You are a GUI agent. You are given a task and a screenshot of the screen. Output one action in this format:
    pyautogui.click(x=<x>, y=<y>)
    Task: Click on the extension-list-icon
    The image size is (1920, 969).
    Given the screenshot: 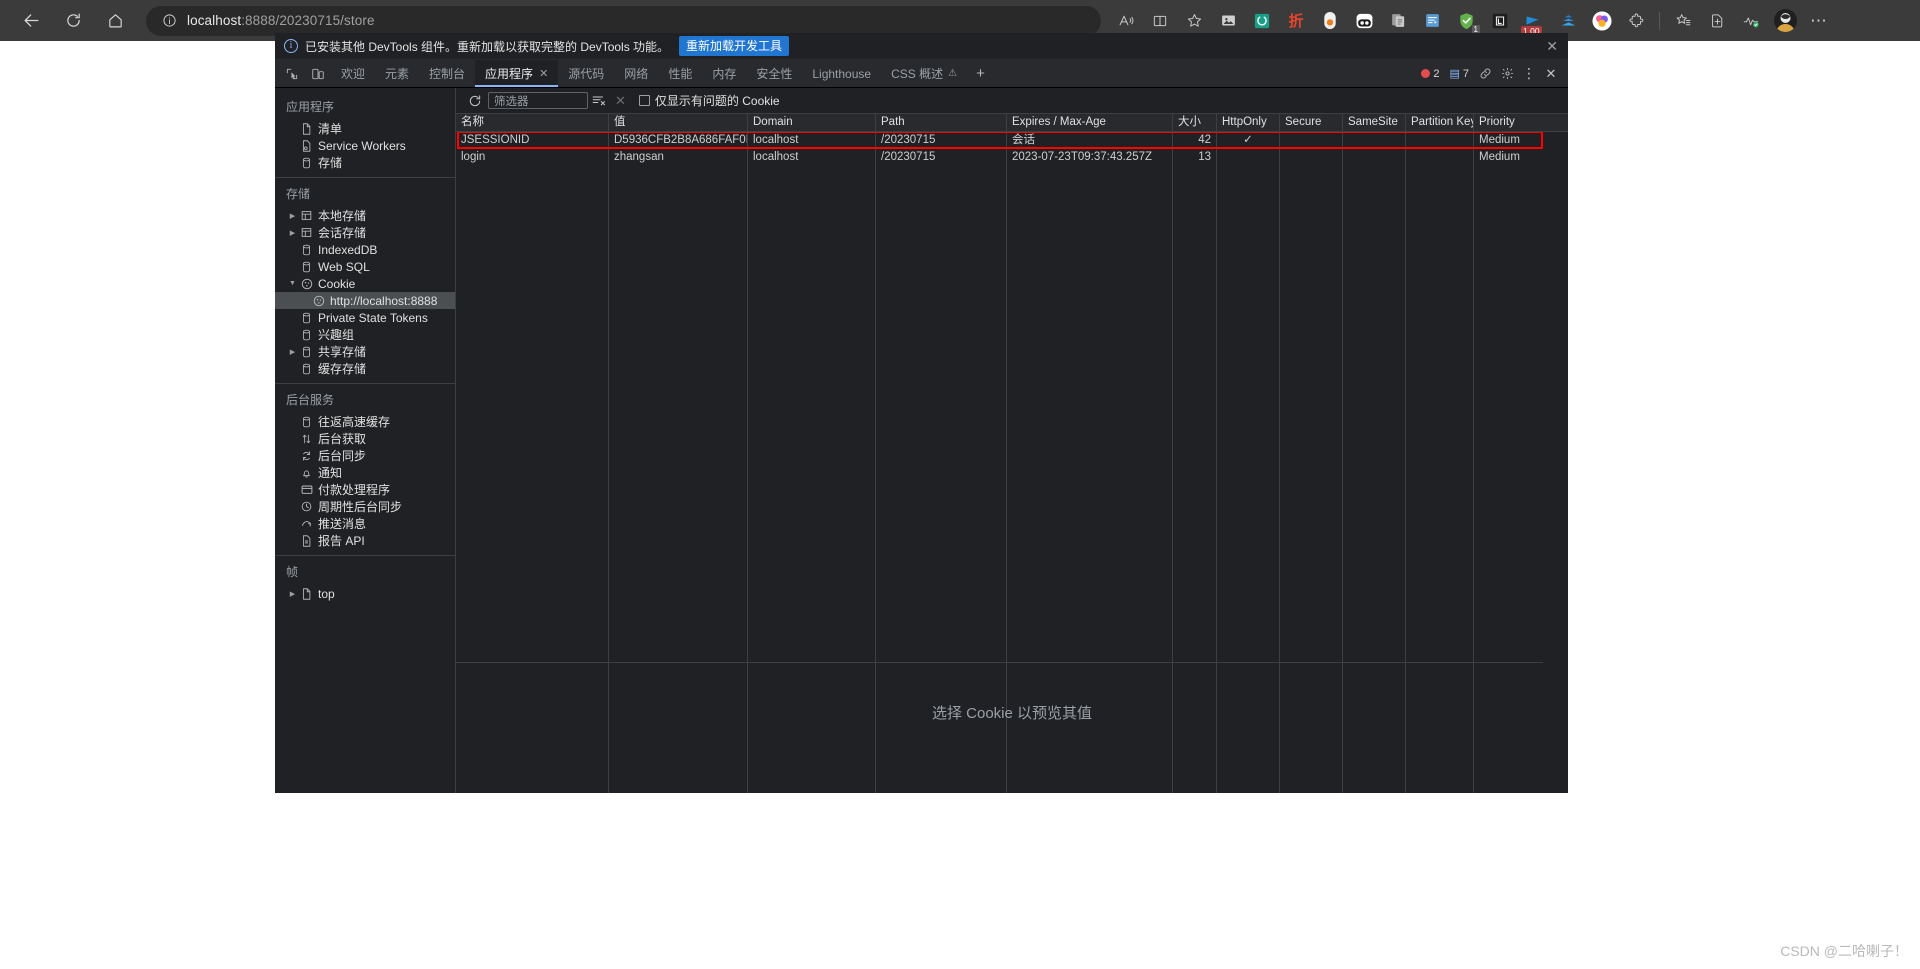 What is the action you would take?
    pyautogui.click(x=1432, y=21)
    